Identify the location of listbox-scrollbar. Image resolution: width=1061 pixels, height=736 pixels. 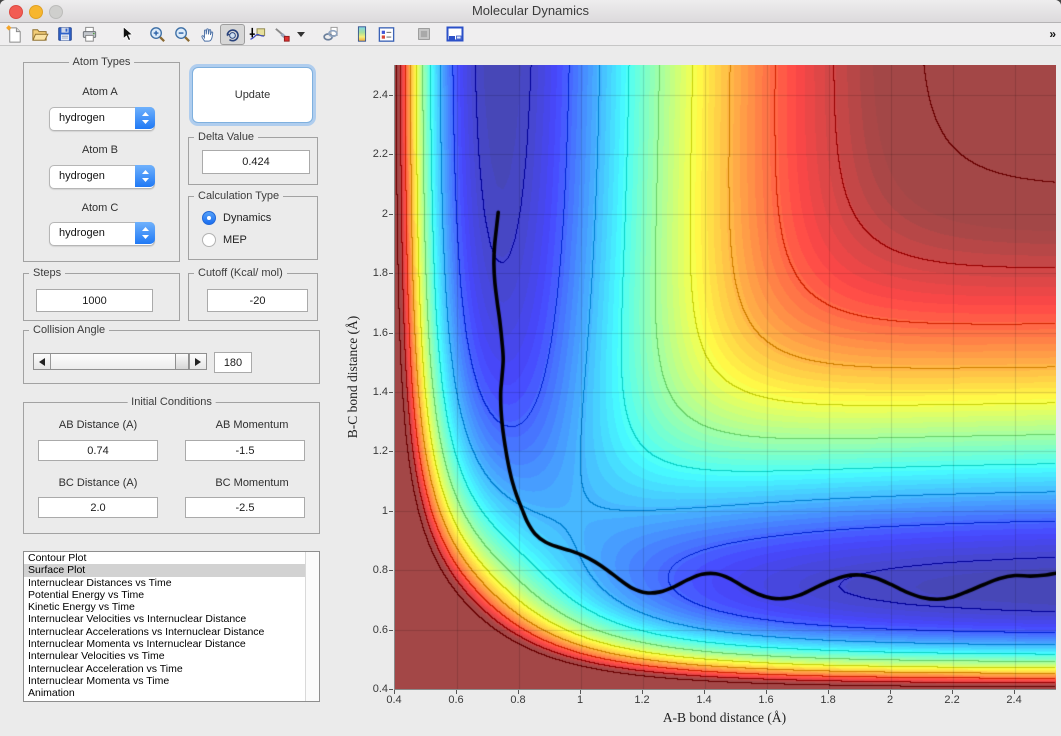
(312, 626).